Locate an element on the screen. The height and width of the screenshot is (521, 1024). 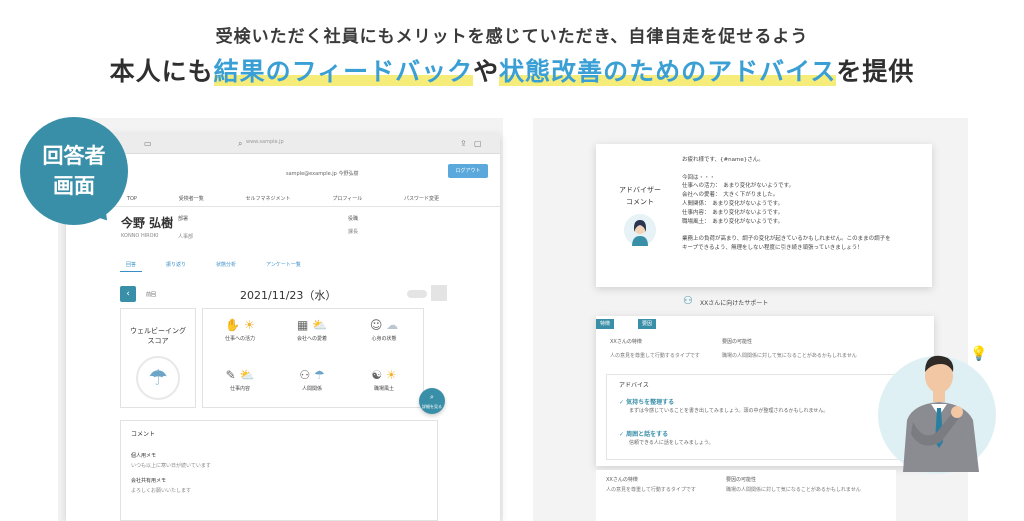
headline-highlight-advice: 状態改善のためのアドバイス is located at coordinates (668, 71).